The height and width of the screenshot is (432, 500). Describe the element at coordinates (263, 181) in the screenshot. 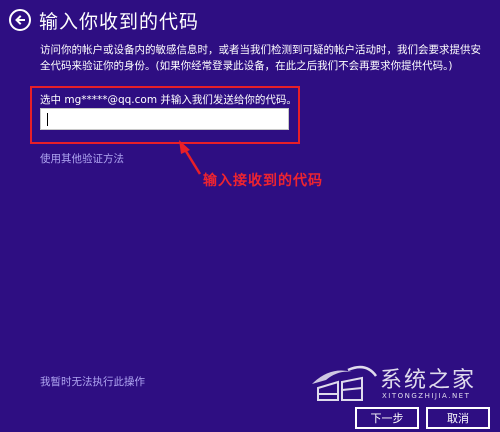

I see `annotation-label: 输入接收到的代码` at that location.